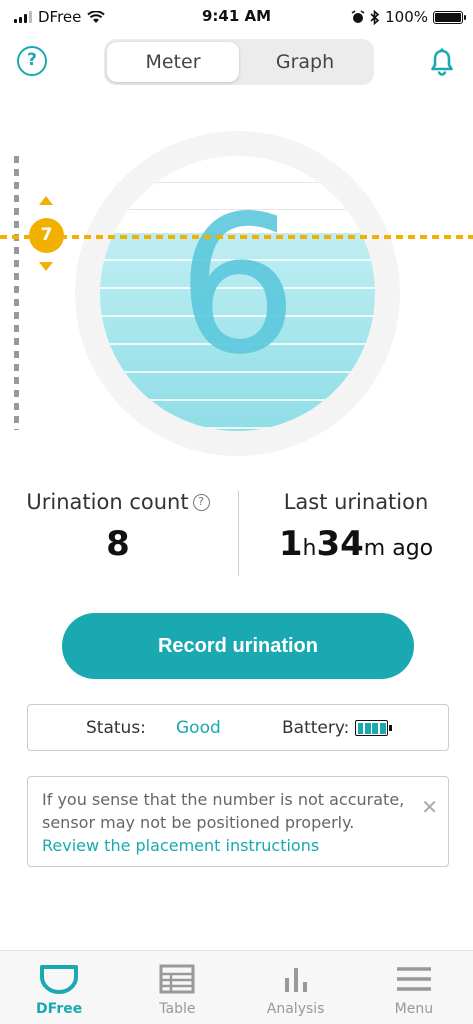  Describe the element at coordinates (356, 544) in the screenshot. I see `last-urination-value: 1h34m ago` at that location.